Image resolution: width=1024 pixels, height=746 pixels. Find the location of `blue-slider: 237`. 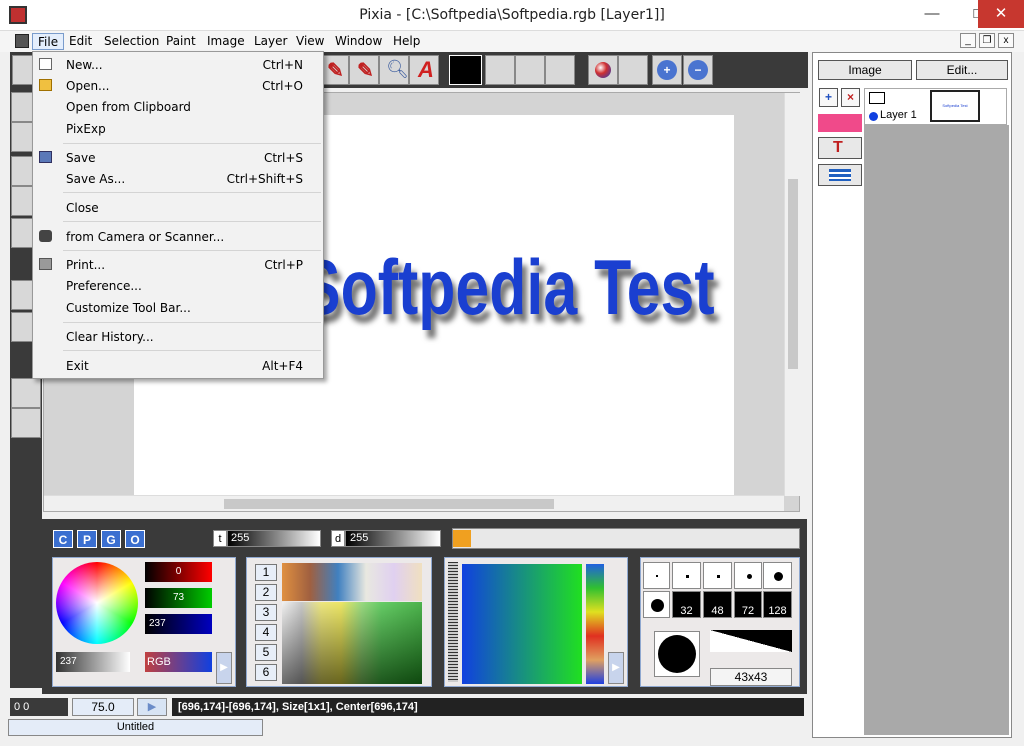

blue-slider: 237 is located at coordinates (178, 624).